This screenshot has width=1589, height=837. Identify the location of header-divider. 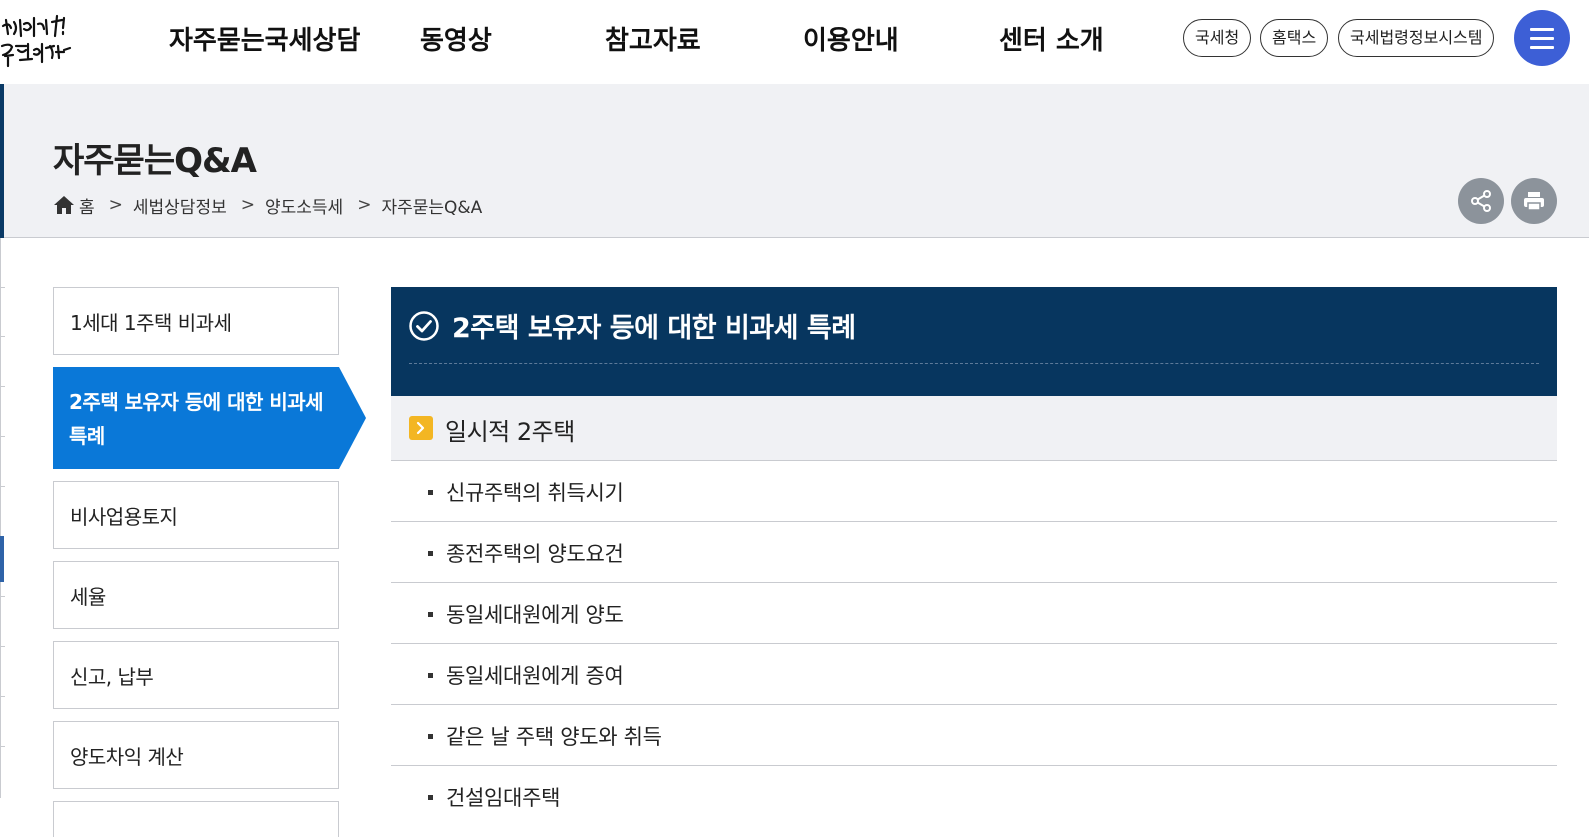
(974, 363).